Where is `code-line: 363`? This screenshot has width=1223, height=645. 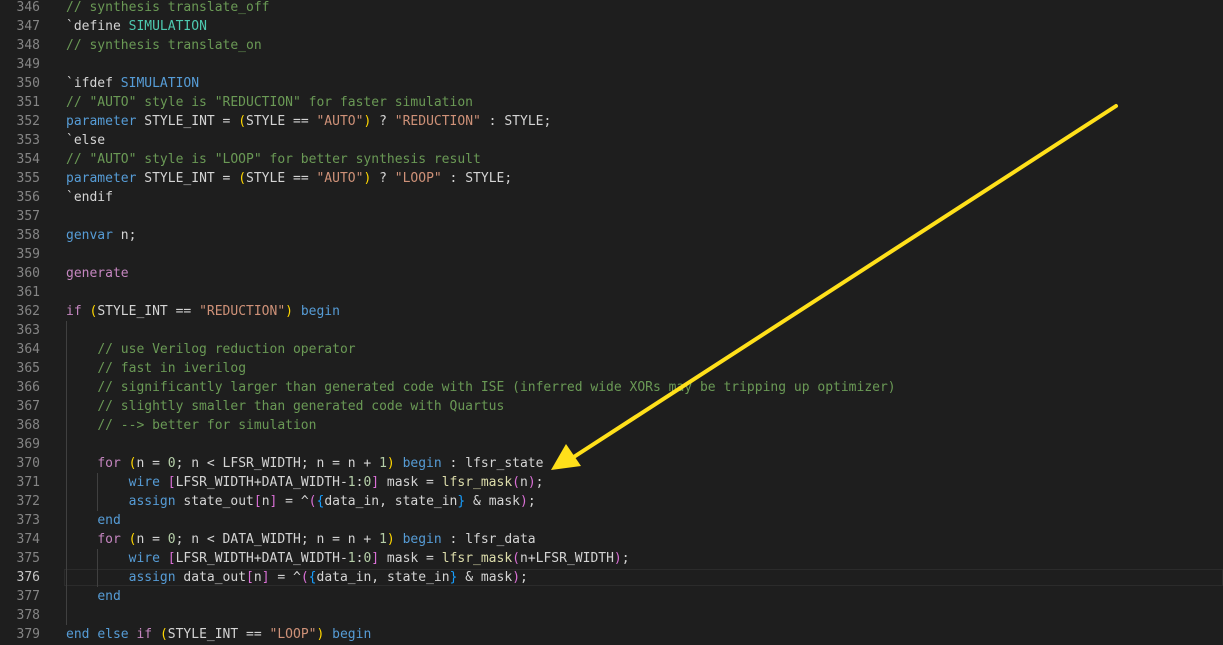
code-line: 363 is located at coordinates (611, 330).